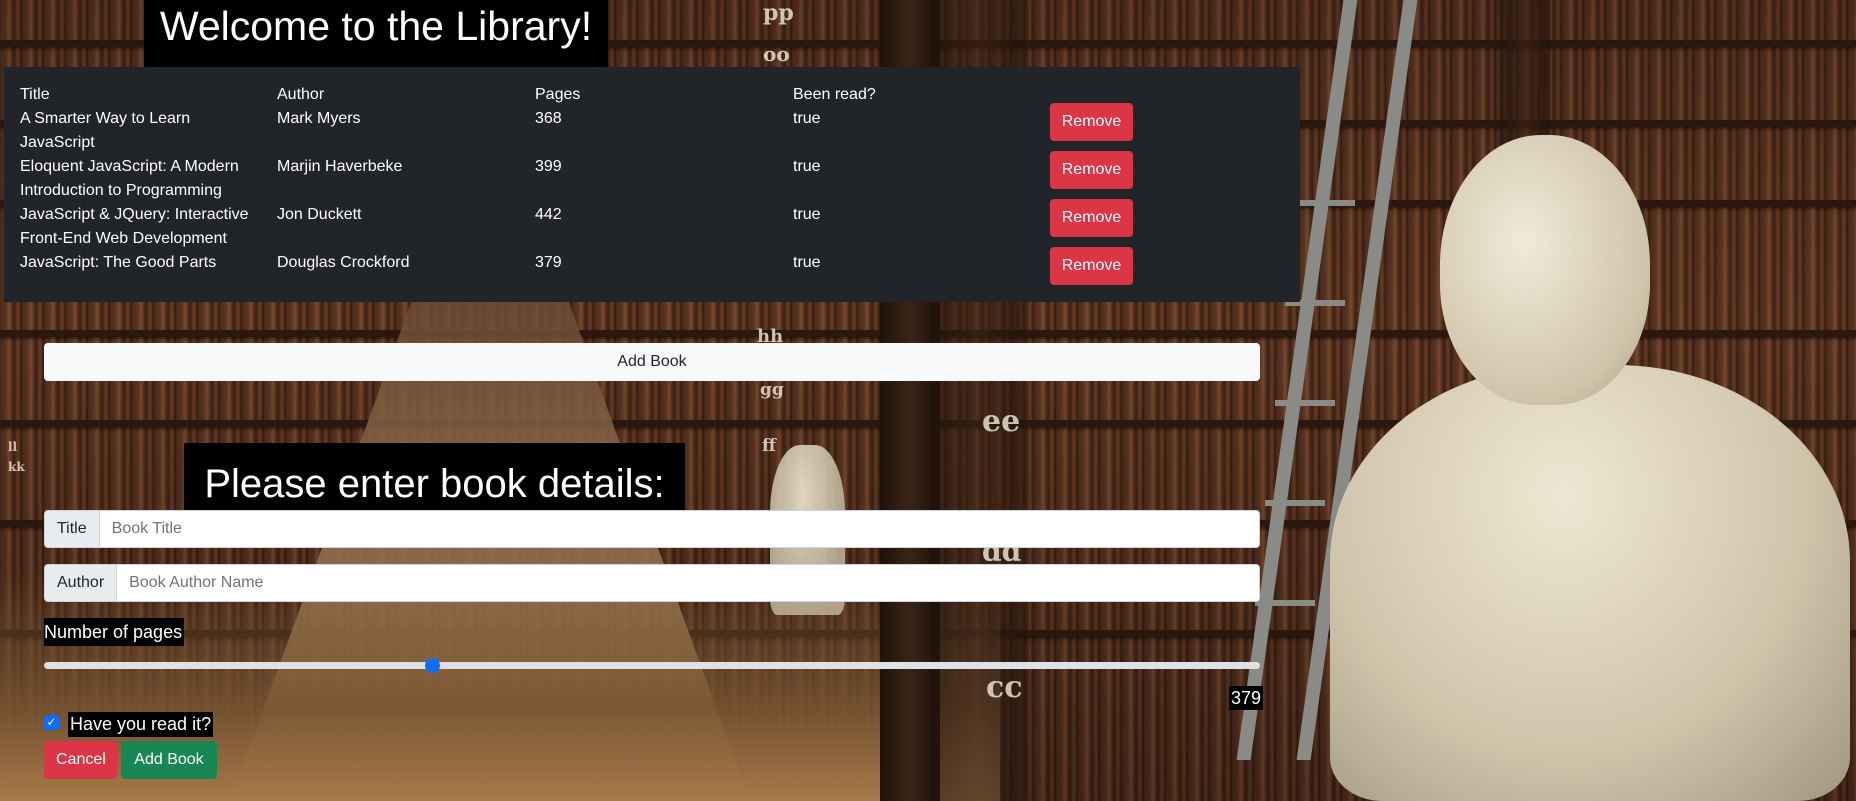 The image size is (1856, 801). Describe the element at coordinates (1004, 687) in the screenshot. I see `shelf-letter: cc` at that location.